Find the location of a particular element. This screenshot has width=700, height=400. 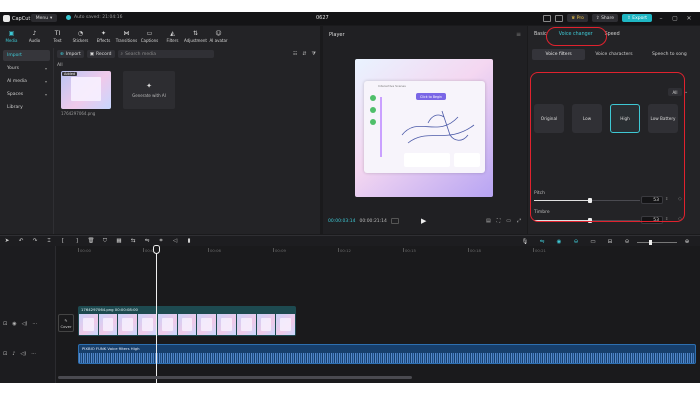

video-clip: 1764297064.png 00:00:08:00 is located at coordinates (187, 321).